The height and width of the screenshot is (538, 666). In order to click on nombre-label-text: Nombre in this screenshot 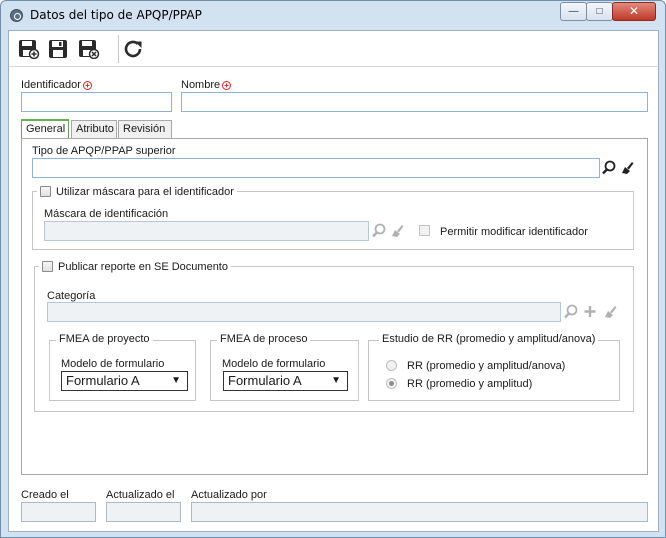, I will do `click(201, 85)`.